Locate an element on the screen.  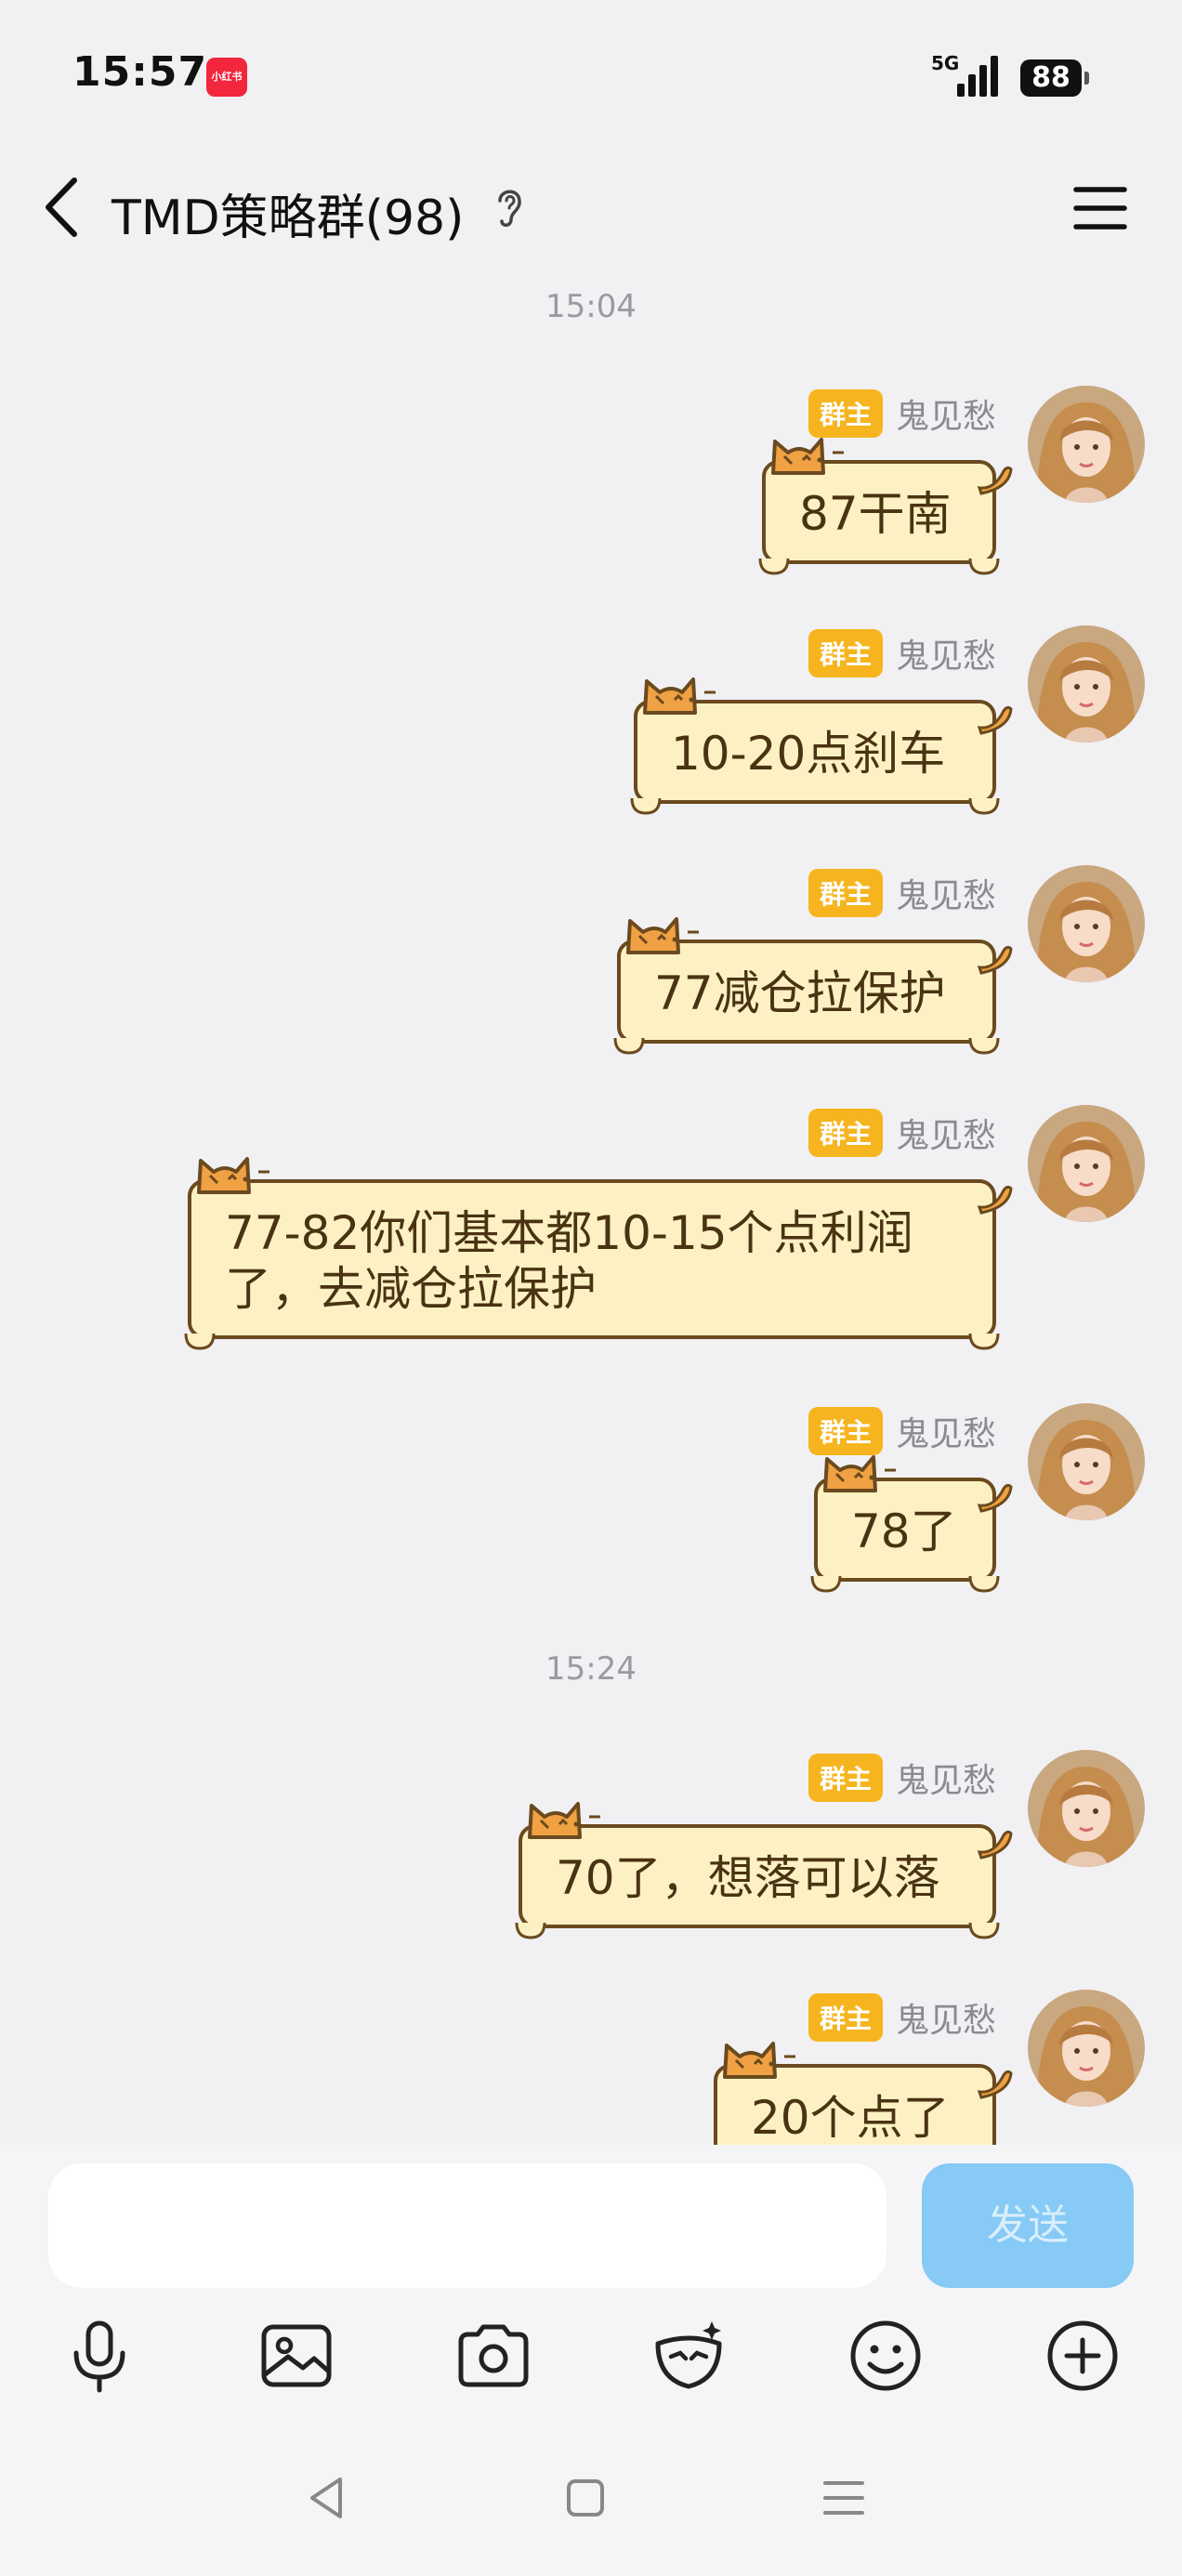
status-bar: 15:57 小红书 5G 88 is located at coordinates (591, 69).